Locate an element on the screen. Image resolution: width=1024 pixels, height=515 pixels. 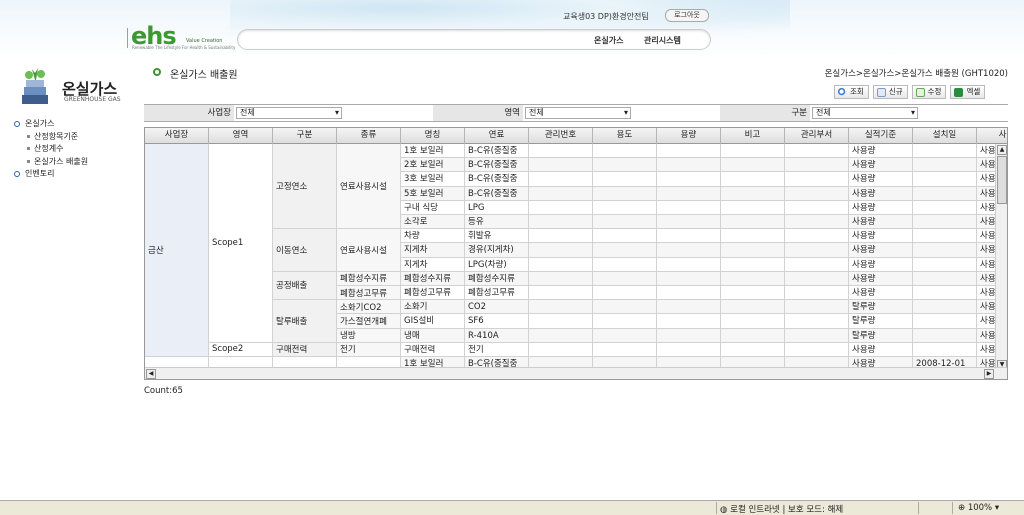
fuel-cell: SF6 is located at coordinates (497, 321).